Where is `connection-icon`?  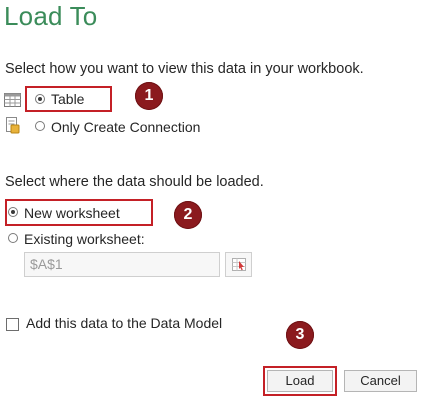 connection-icon is located at coordinates (13, 125).